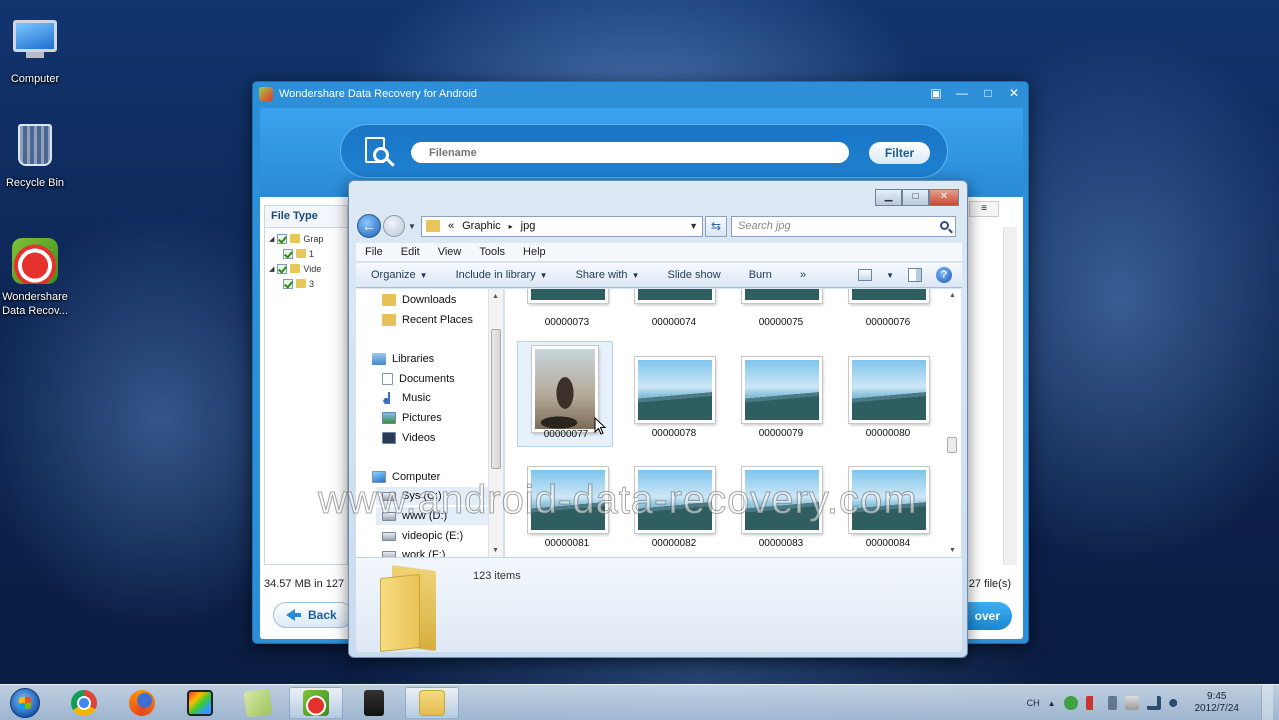 This screenshot has width=1279, height=720. Describe the element at coordinates (412, 418) in the screenshot. I see `nav-item-pictures: Pictures` at that location.